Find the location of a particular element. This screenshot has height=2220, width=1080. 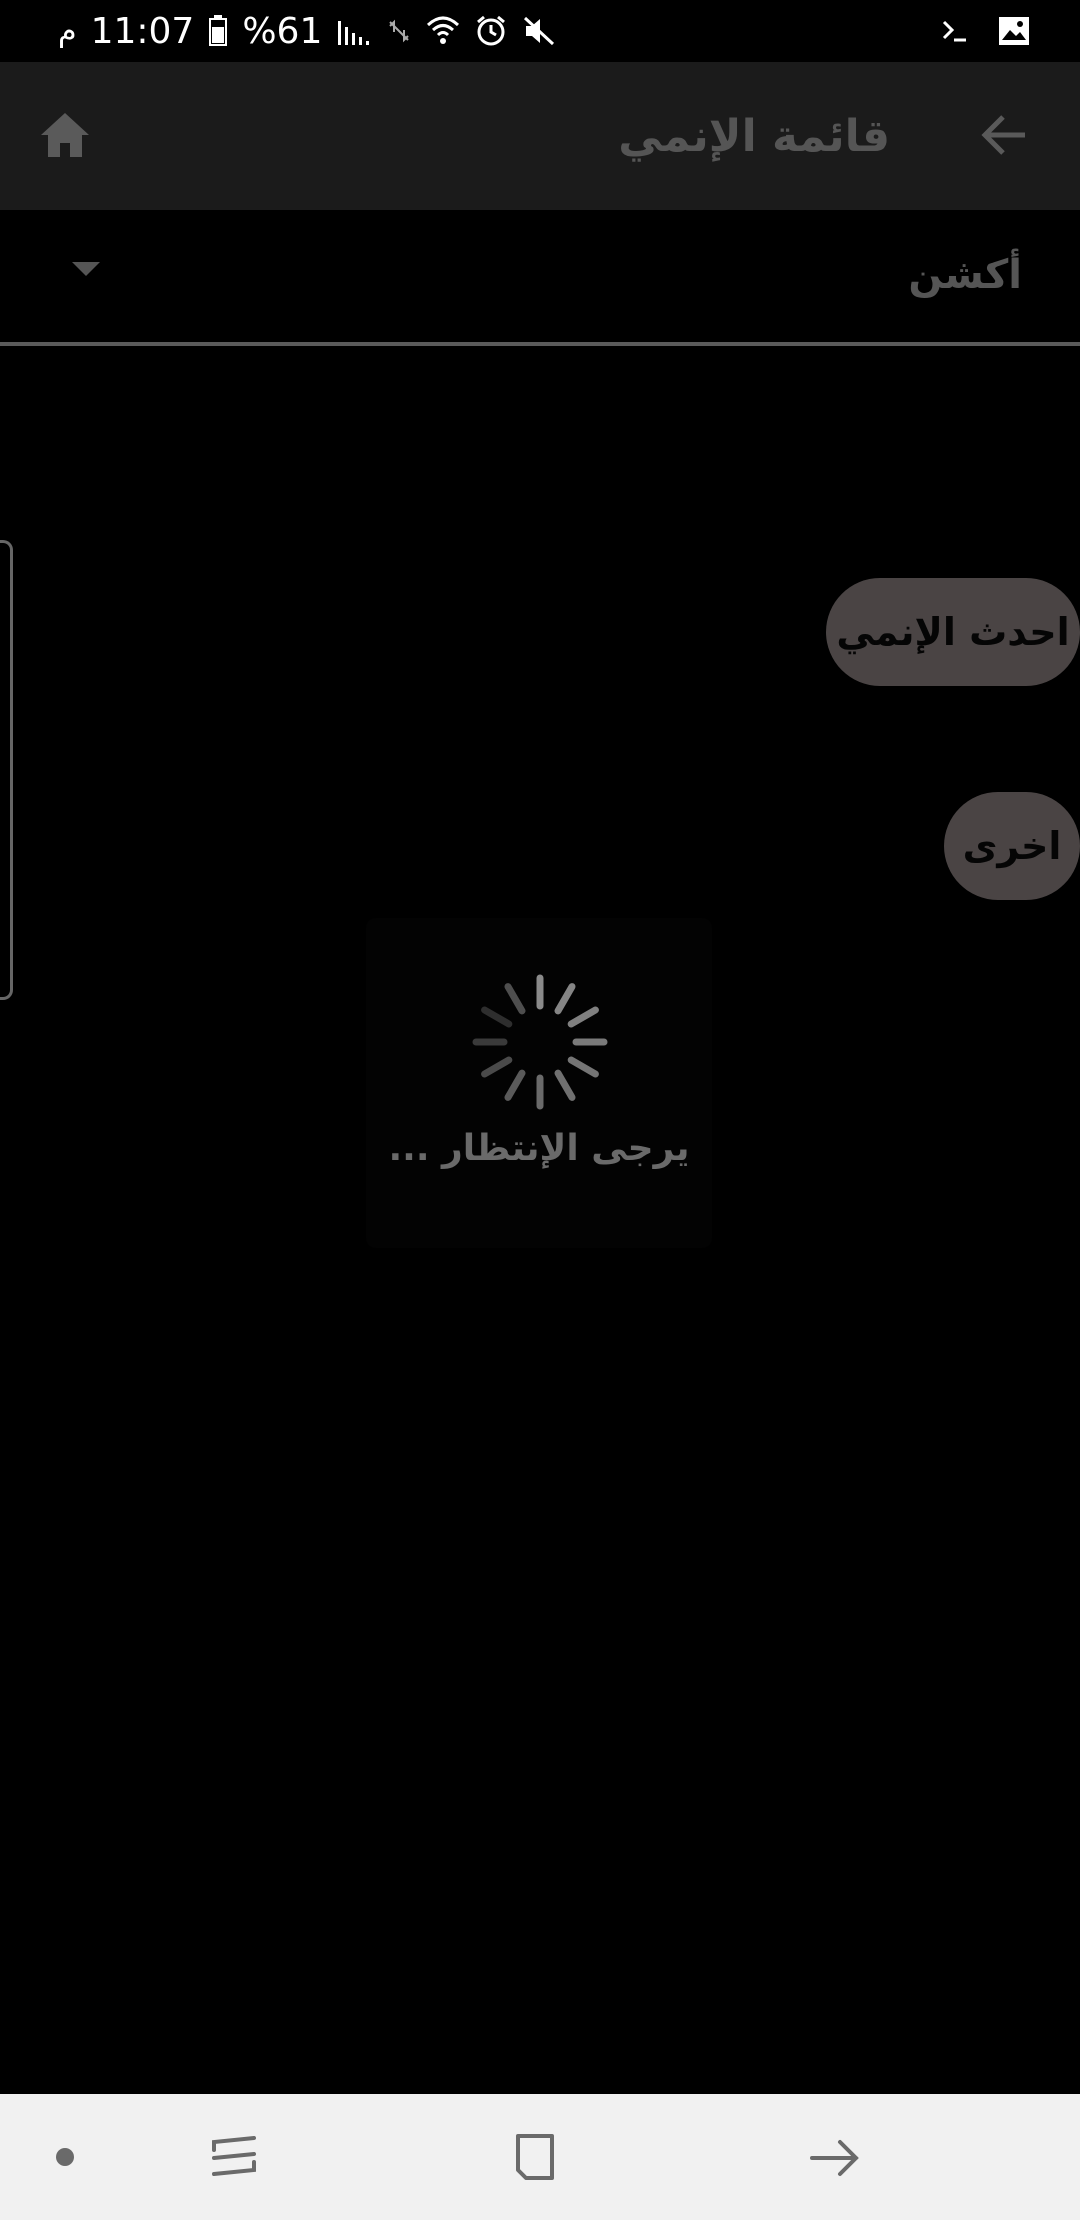

page-title: قائمة الإنمي is located at coordinates (754, 136).